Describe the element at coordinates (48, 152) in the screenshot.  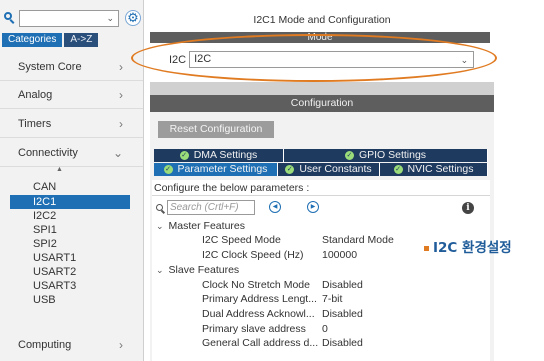
I see `category-label: Connectivity` at that location.